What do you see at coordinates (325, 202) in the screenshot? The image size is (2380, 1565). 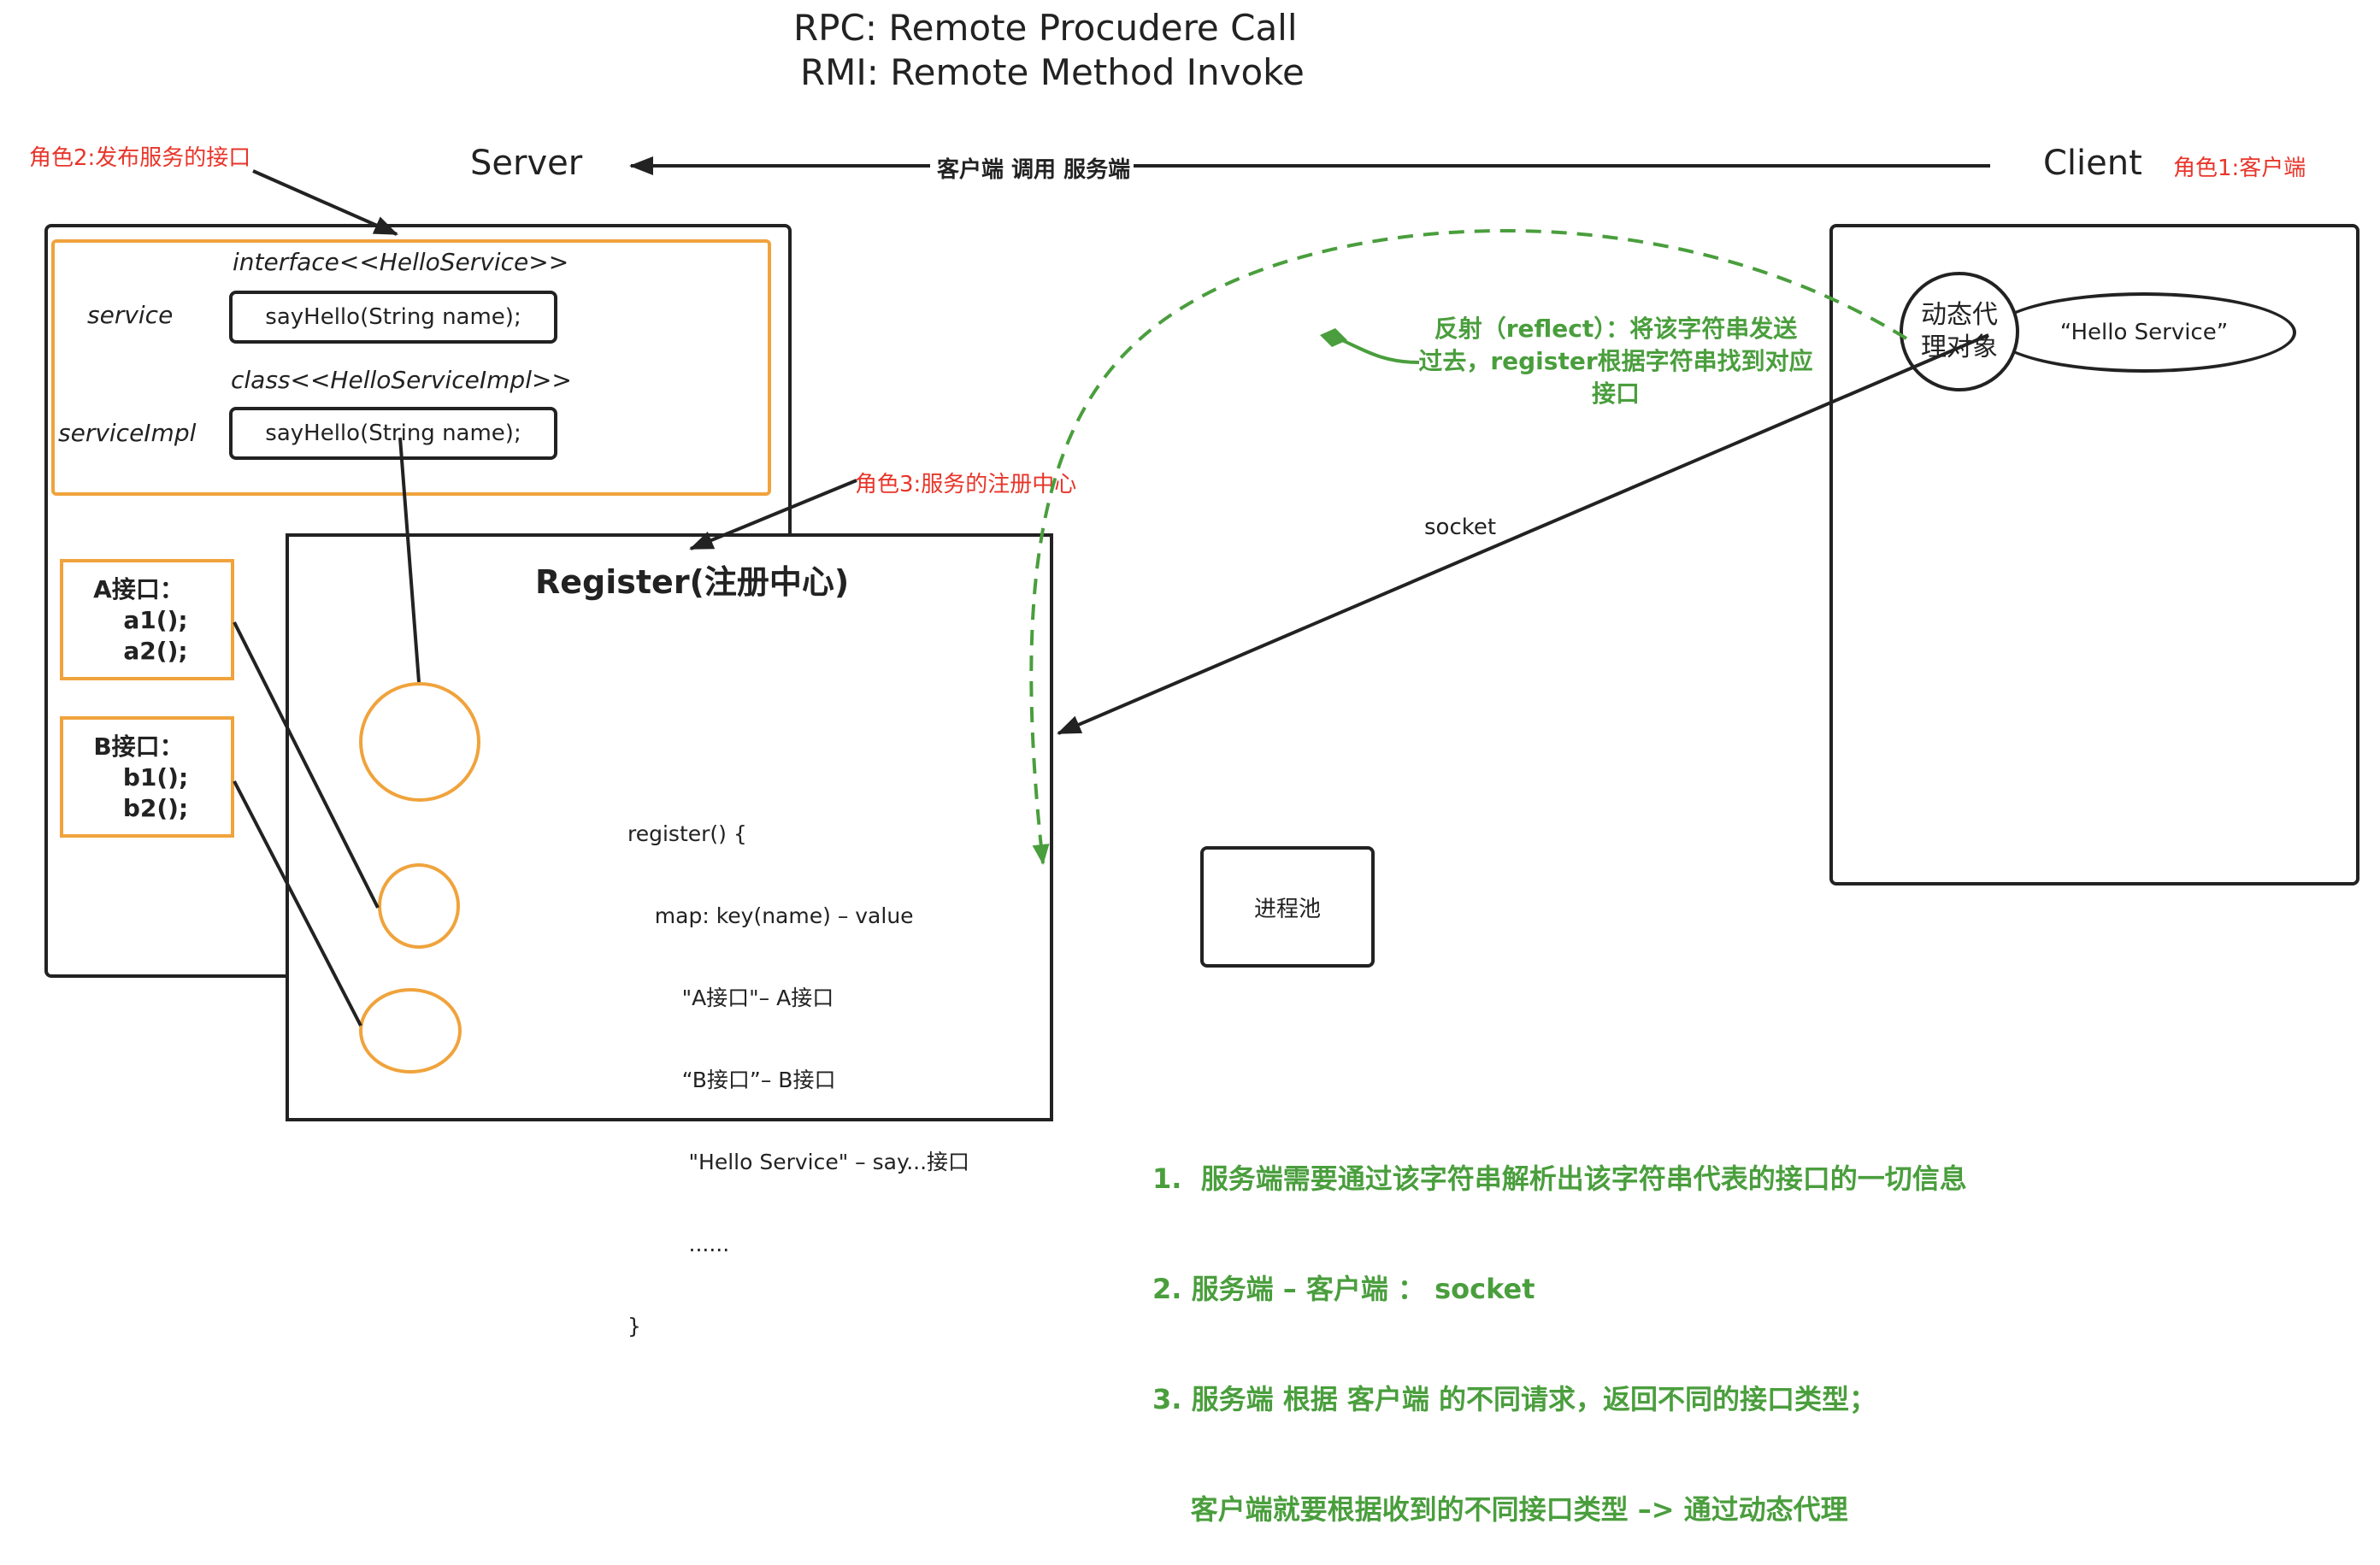 I see `server-role-arrow` at bounding box center [325, 202].